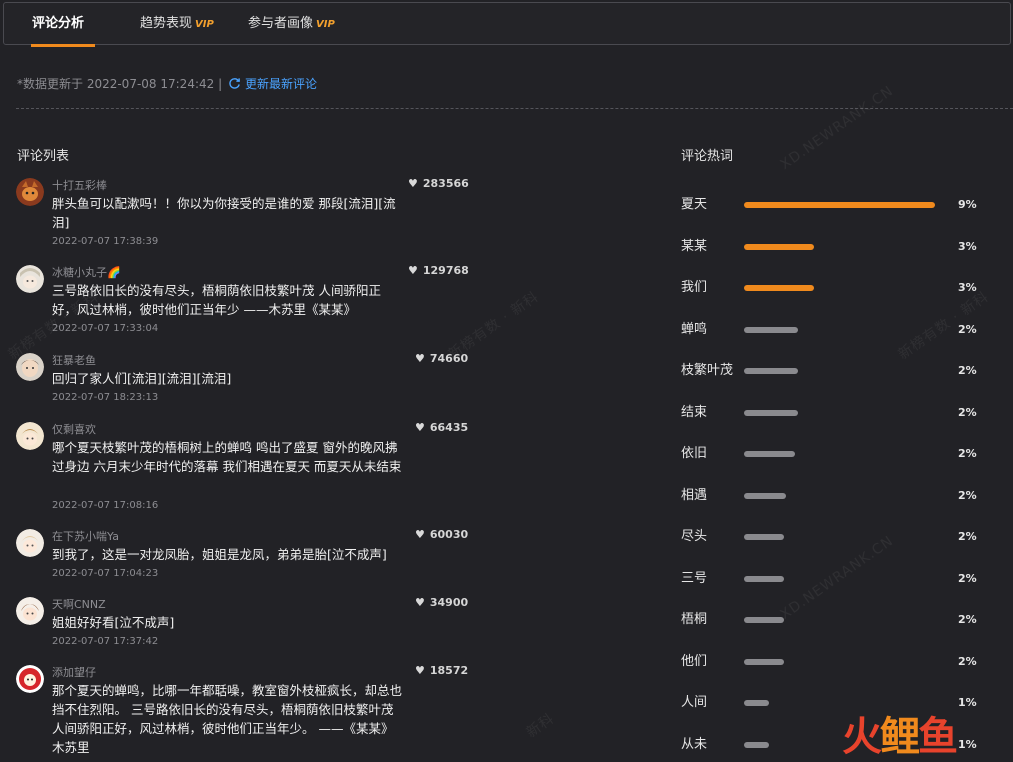 The image size is (1013, 762). I want to click on hot-word-row: 尽头 2%, so click(831, 537).